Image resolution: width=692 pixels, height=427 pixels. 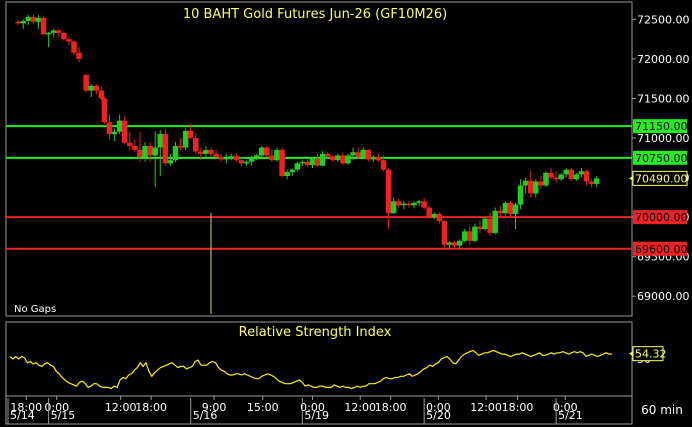 I want to click on ref-tag-label-2: 70000.00, so click(x=661, y=217).